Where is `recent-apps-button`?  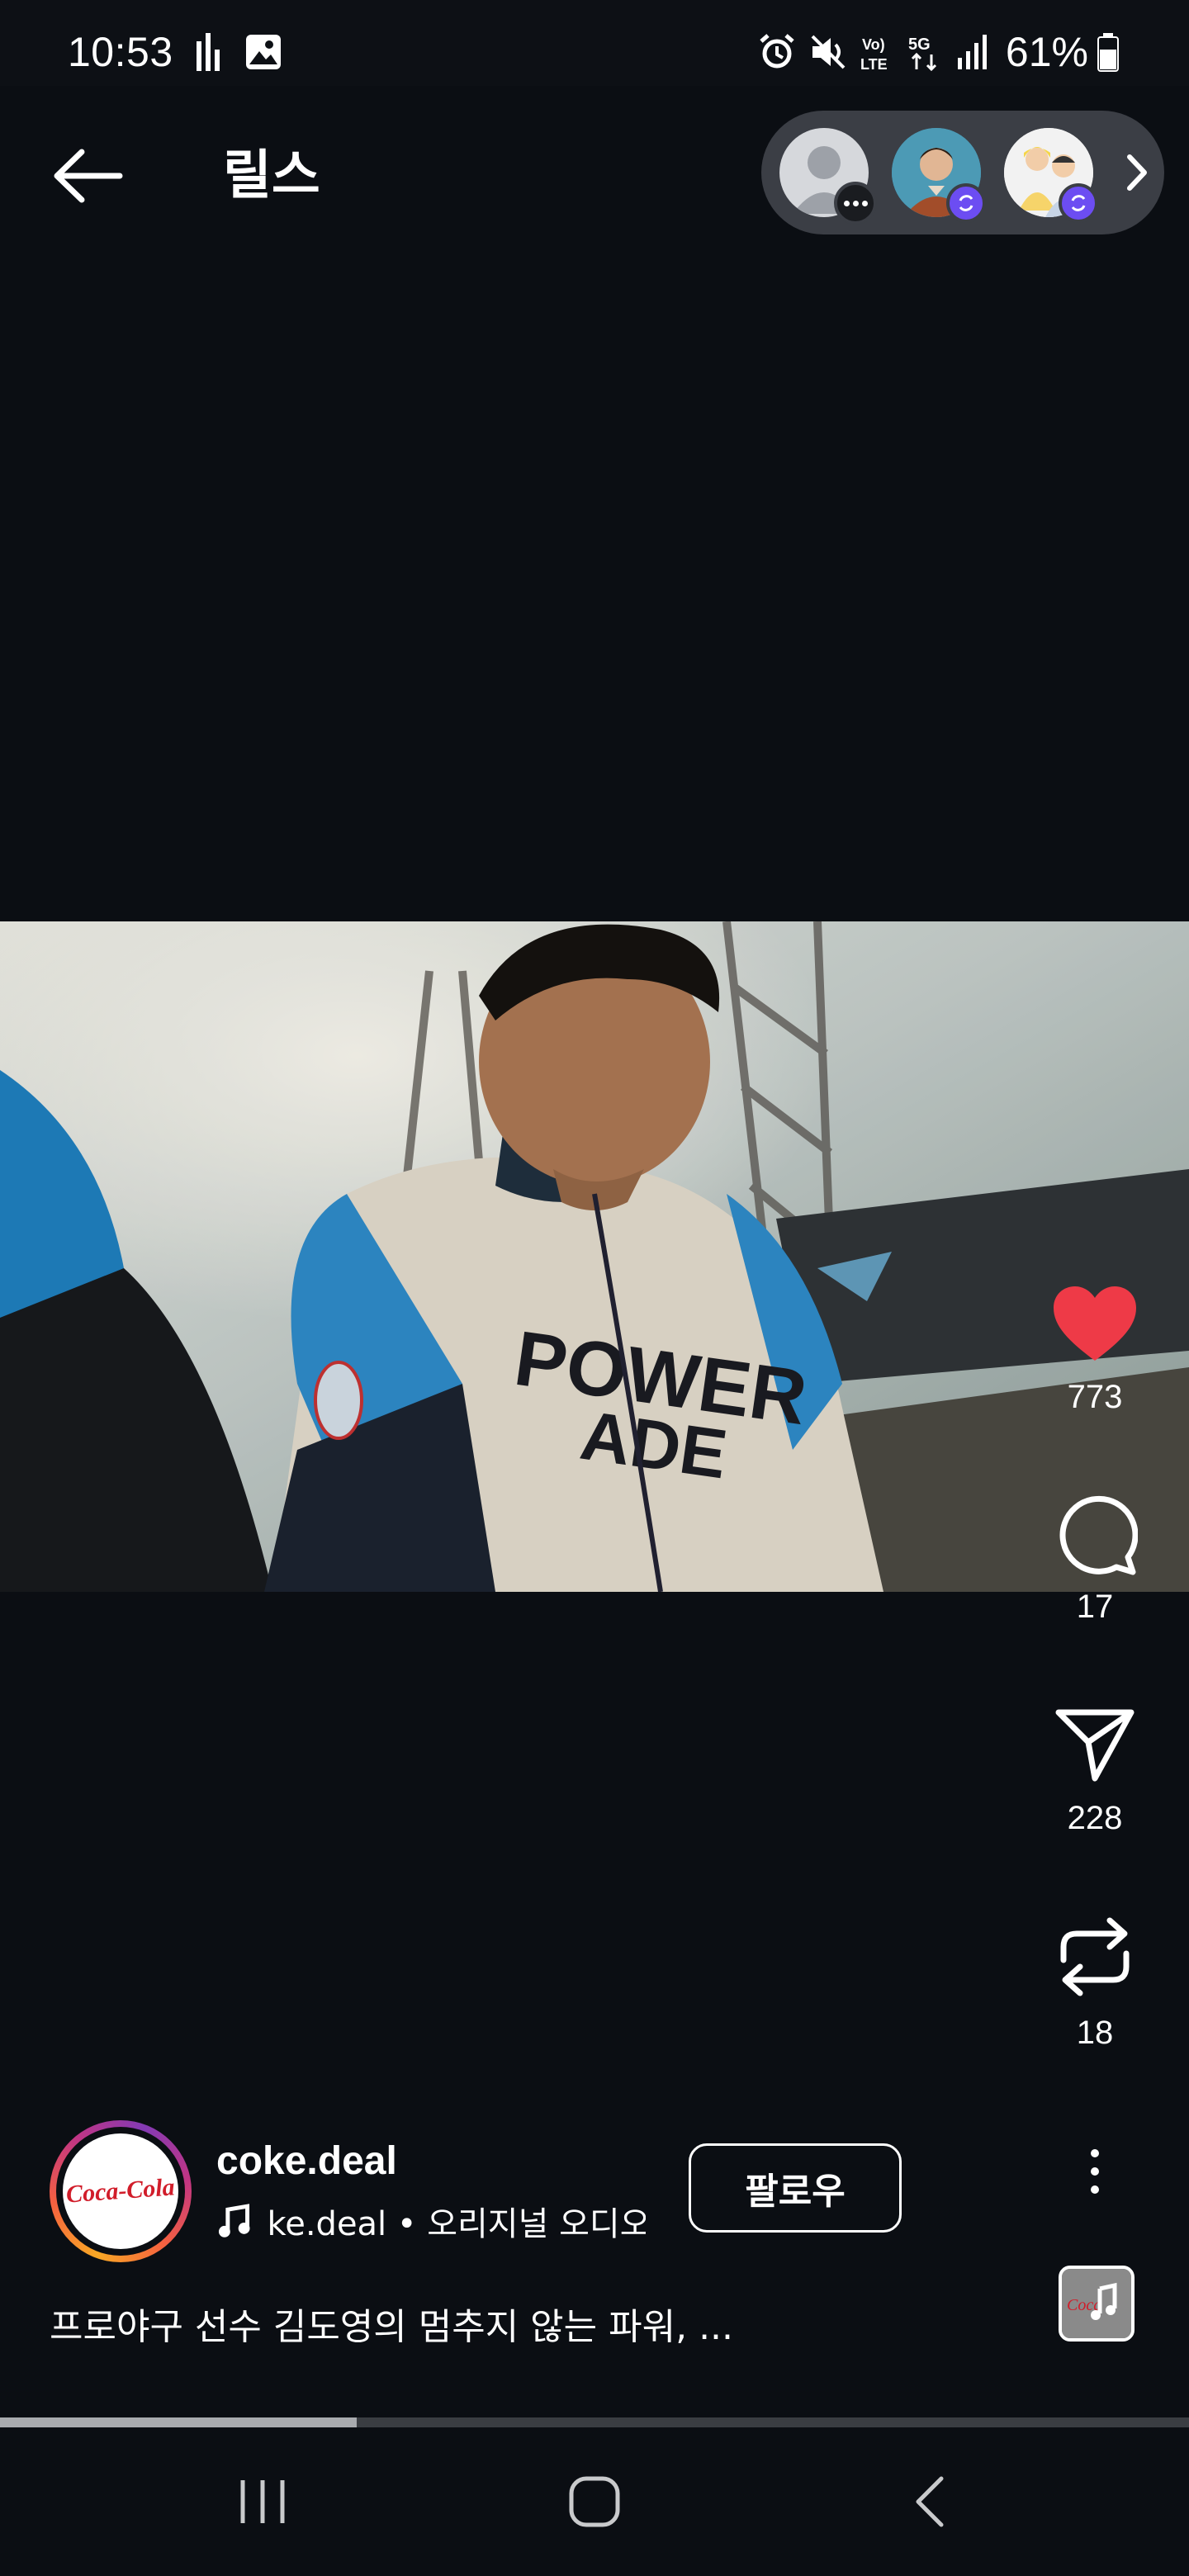 recent-apps-button is located at coordinates (262, 2502).